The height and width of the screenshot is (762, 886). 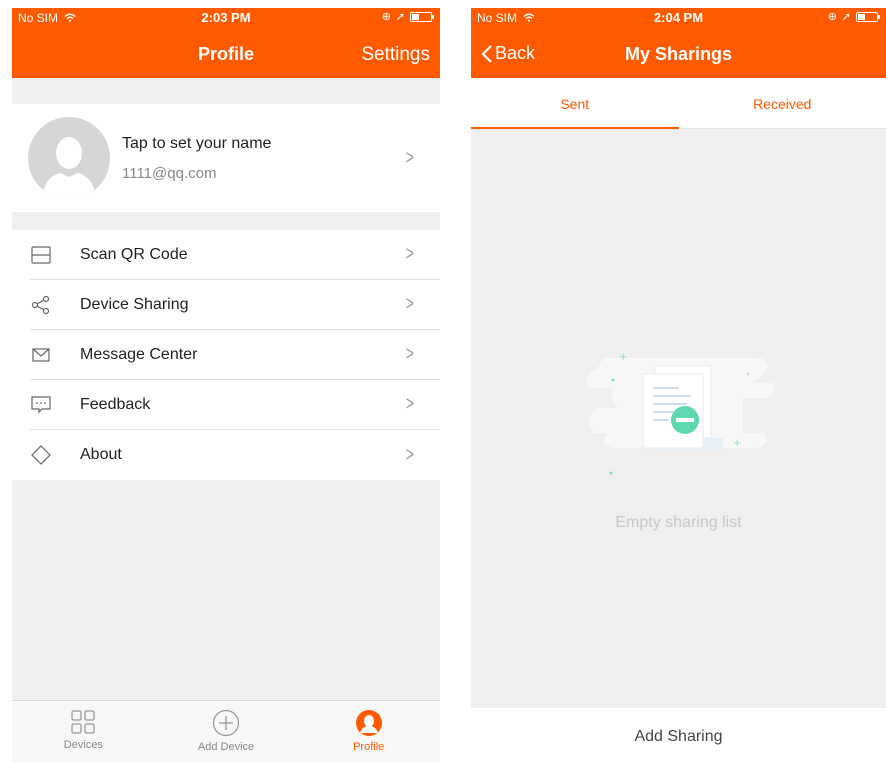 I want to click on menu-item-device-sharing: Device Sharing >, so click(x=235, y=305).